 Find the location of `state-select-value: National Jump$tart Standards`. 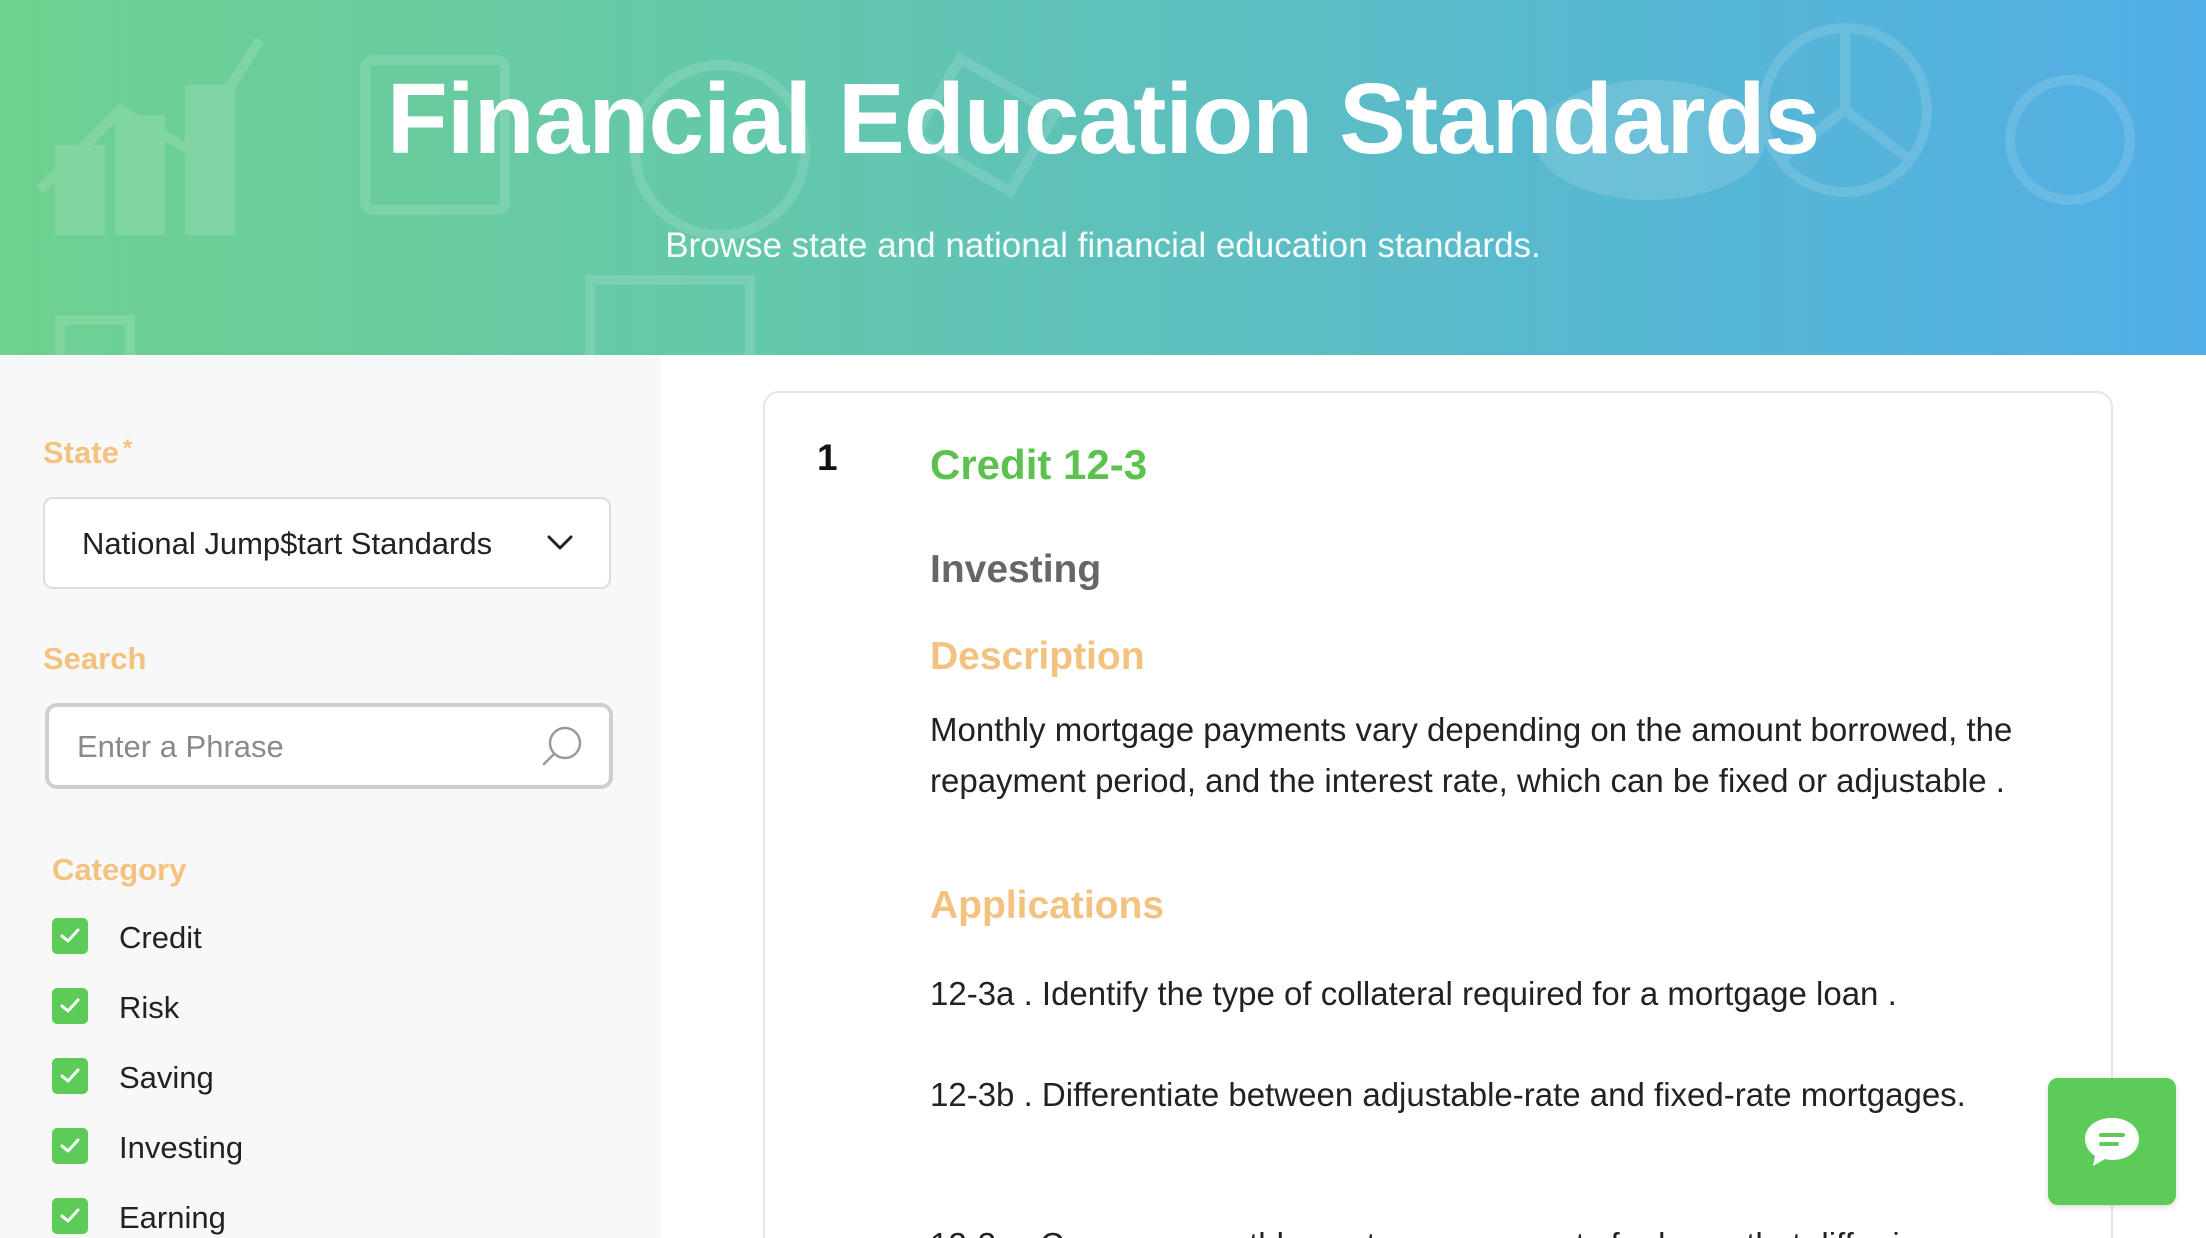

state-select-value: National Jump$tart Standards is located at coordinates (287, 543).